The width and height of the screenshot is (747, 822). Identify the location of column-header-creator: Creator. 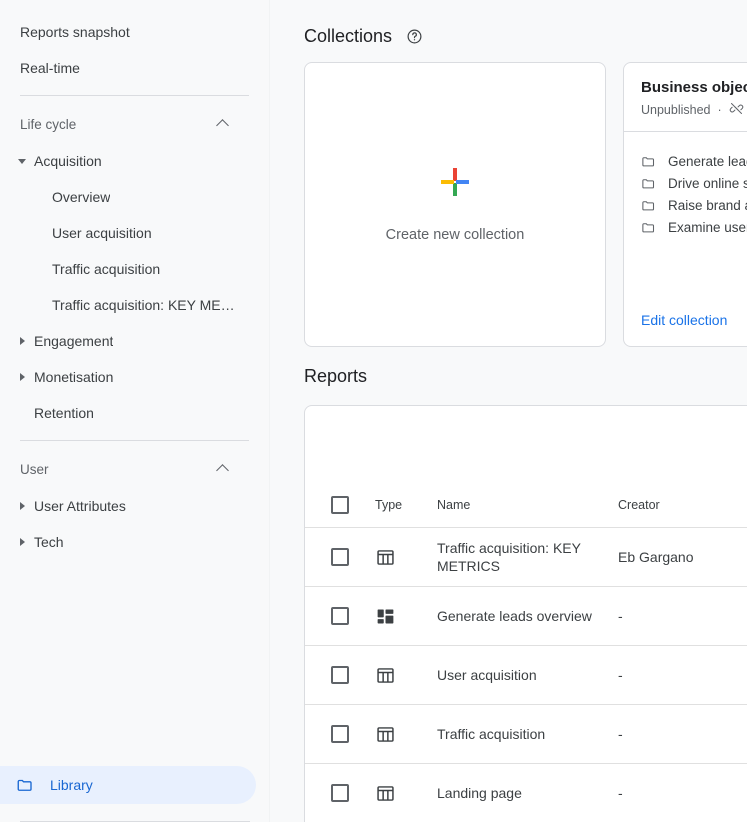
(682, 505).